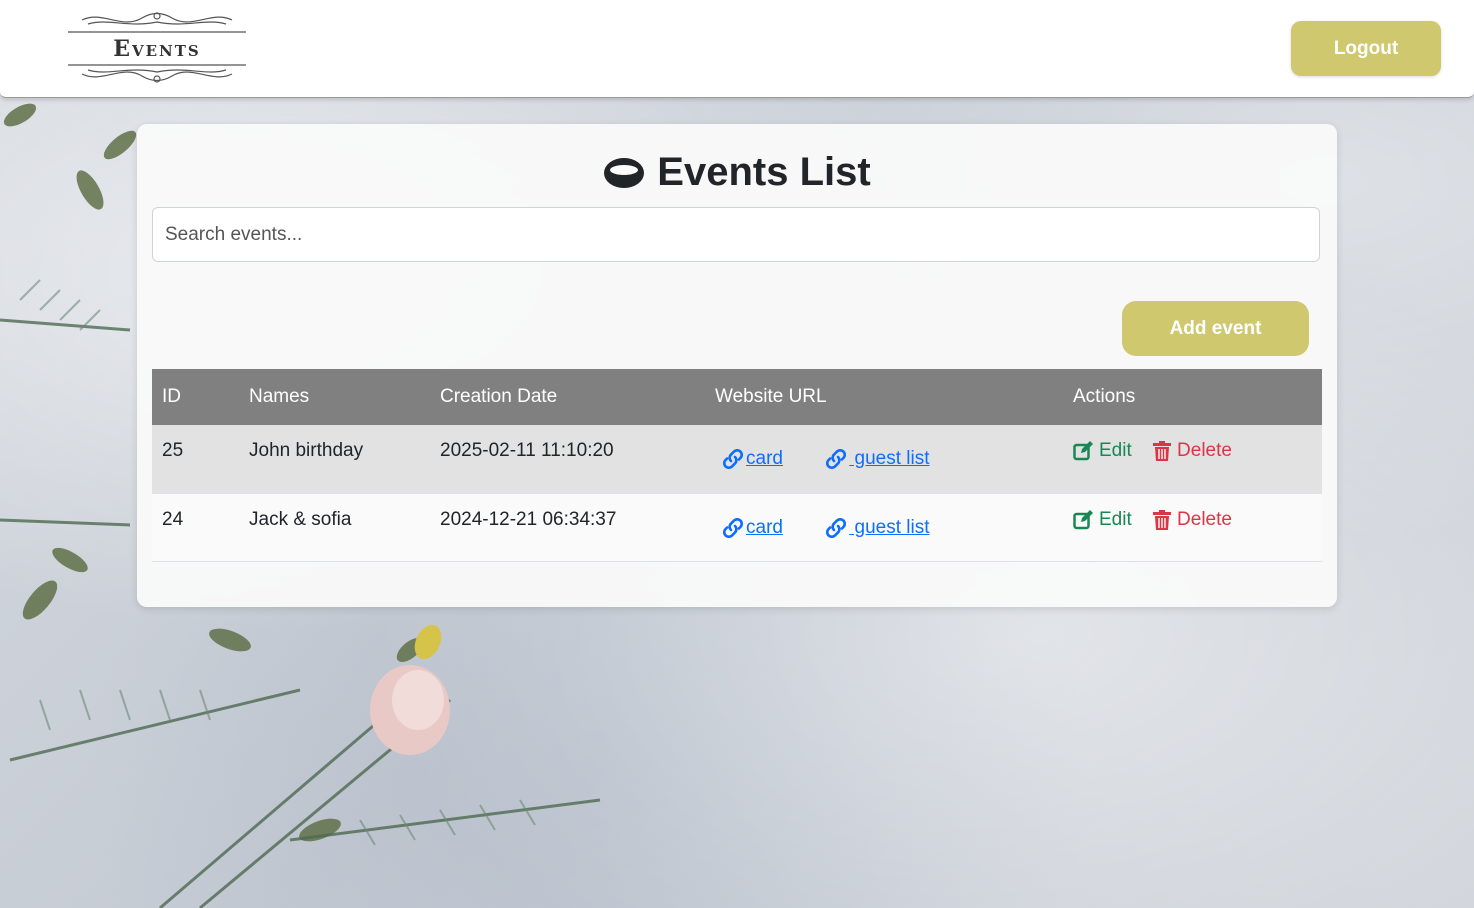 Image resolution: width=1474 pixels, height=908 pixels. Describe the element at coordinates (195, 459) in the screenshot. I see `cell-id: 25` at that location.